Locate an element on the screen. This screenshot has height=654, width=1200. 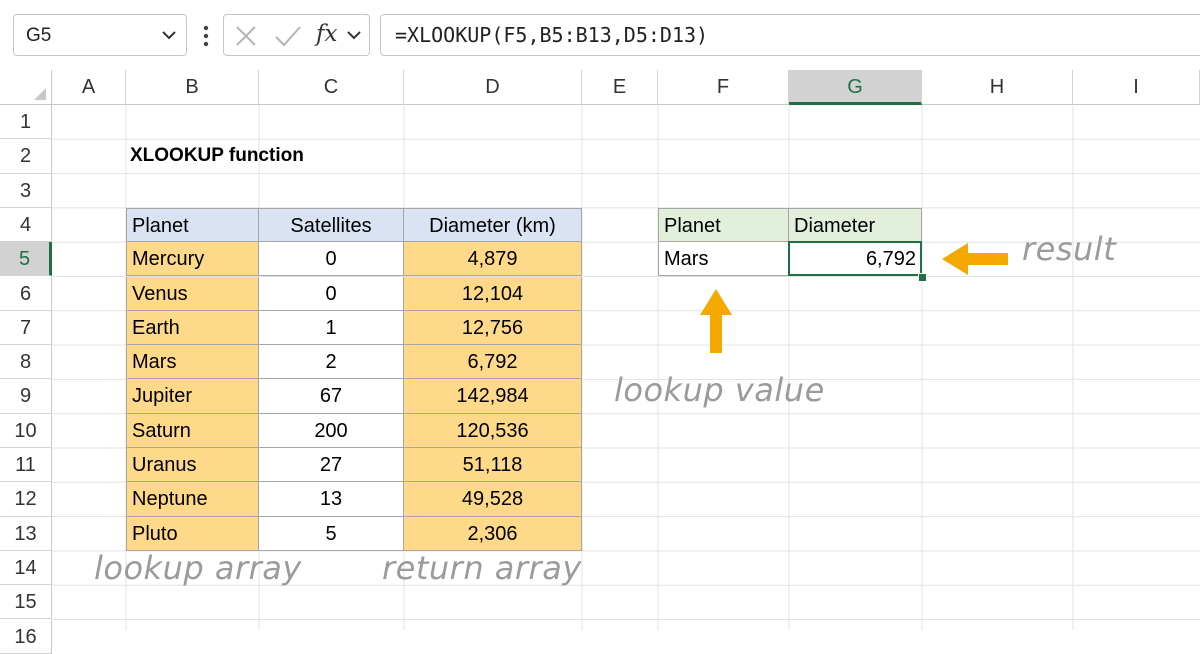
annotation-return-array: return array is located at coordinates (482, 567).